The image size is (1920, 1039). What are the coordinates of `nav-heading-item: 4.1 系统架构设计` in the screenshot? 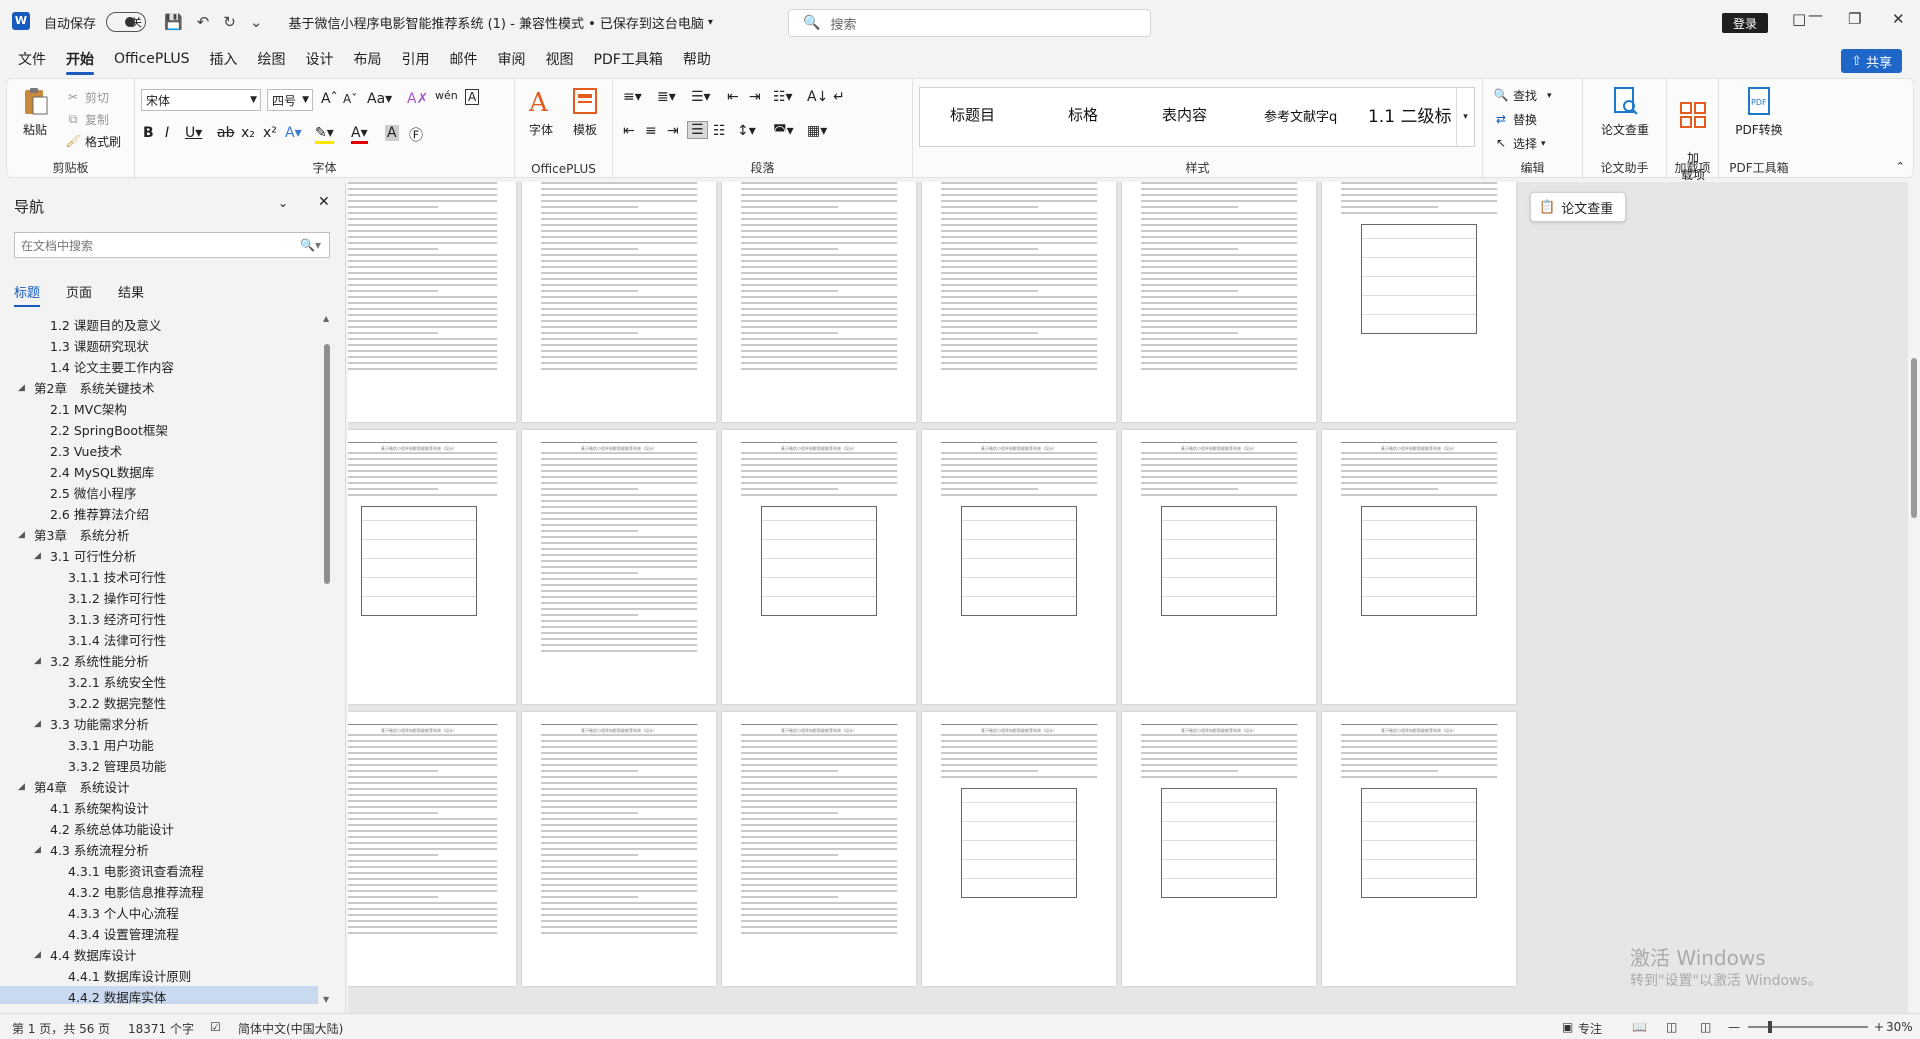 It's located at (159, 807).